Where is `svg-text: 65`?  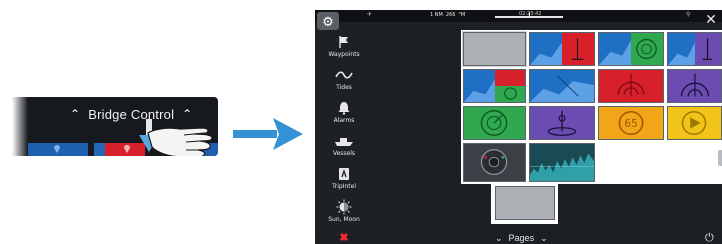 svg-text: 65 is located at coordinates (631, 124).